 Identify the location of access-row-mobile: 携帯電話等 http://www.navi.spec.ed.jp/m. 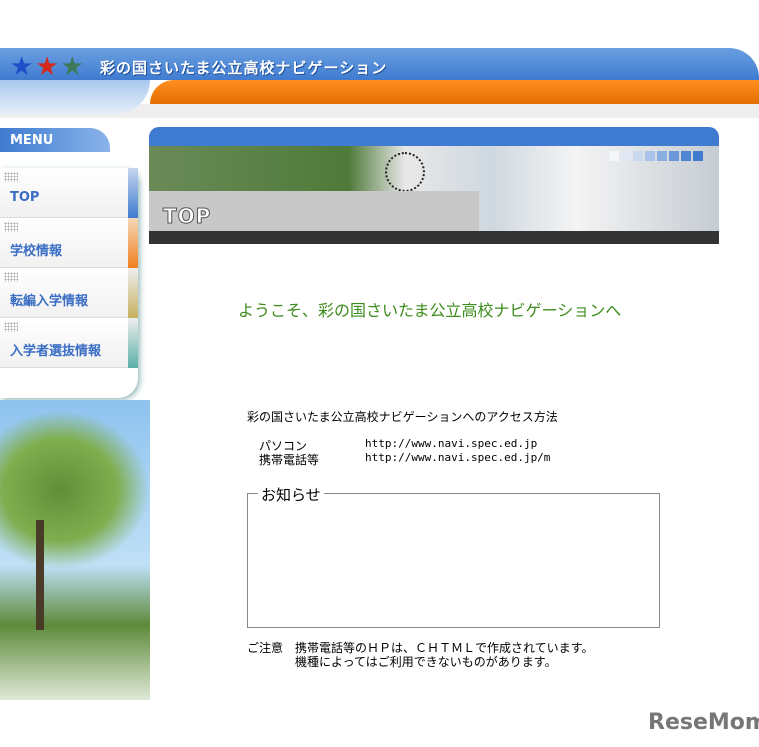
(404, 459).